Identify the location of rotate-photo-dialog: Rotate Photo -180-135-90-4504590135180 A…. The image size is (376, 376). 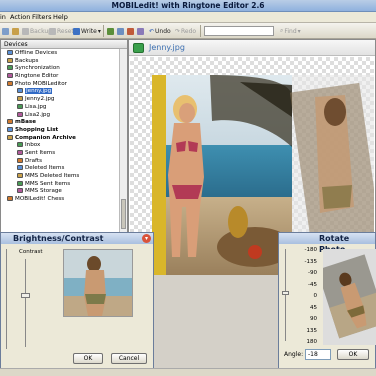
(327, 302).